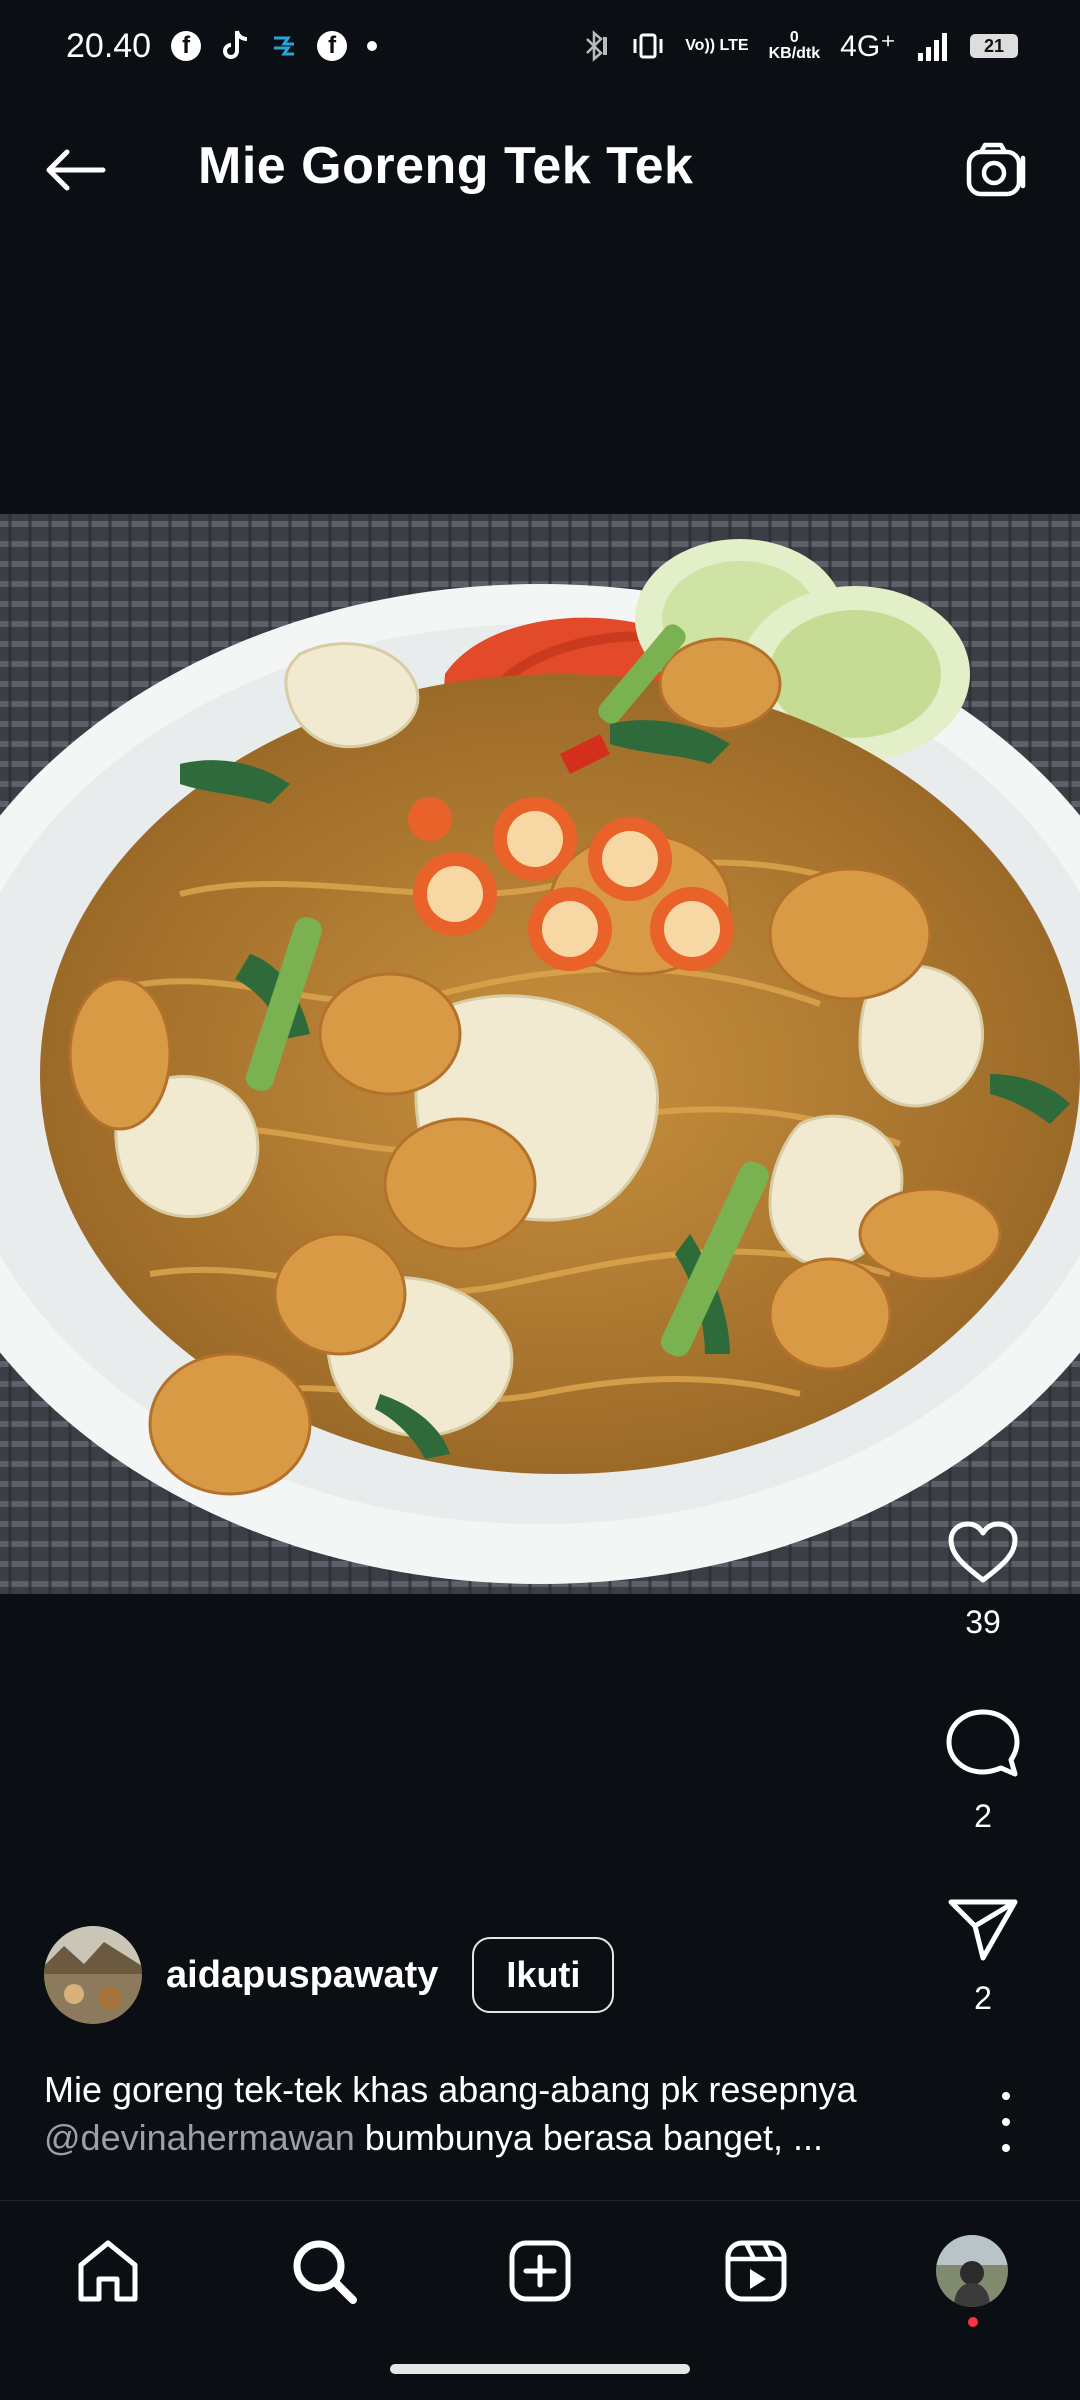  I want to click on facebook-icon: f, so click(186, 46).